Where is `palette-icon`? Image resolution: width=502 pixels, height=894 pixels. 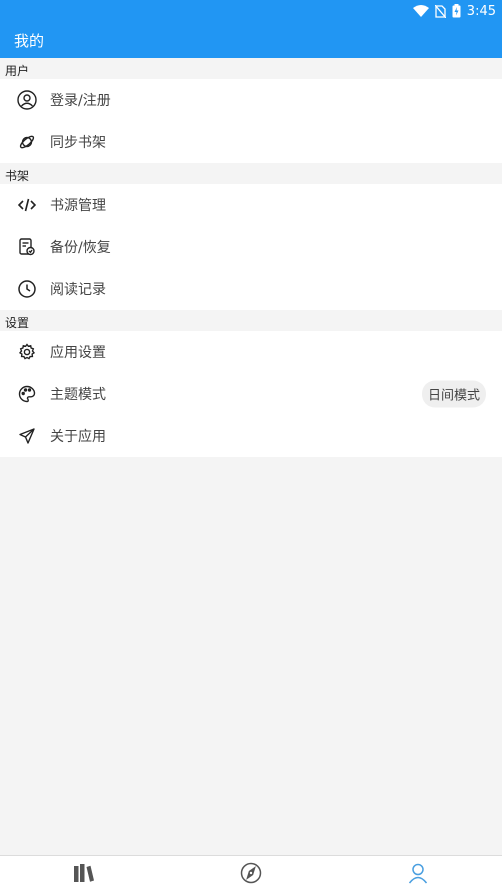 palette-icon is located at coordinates (27, 394).